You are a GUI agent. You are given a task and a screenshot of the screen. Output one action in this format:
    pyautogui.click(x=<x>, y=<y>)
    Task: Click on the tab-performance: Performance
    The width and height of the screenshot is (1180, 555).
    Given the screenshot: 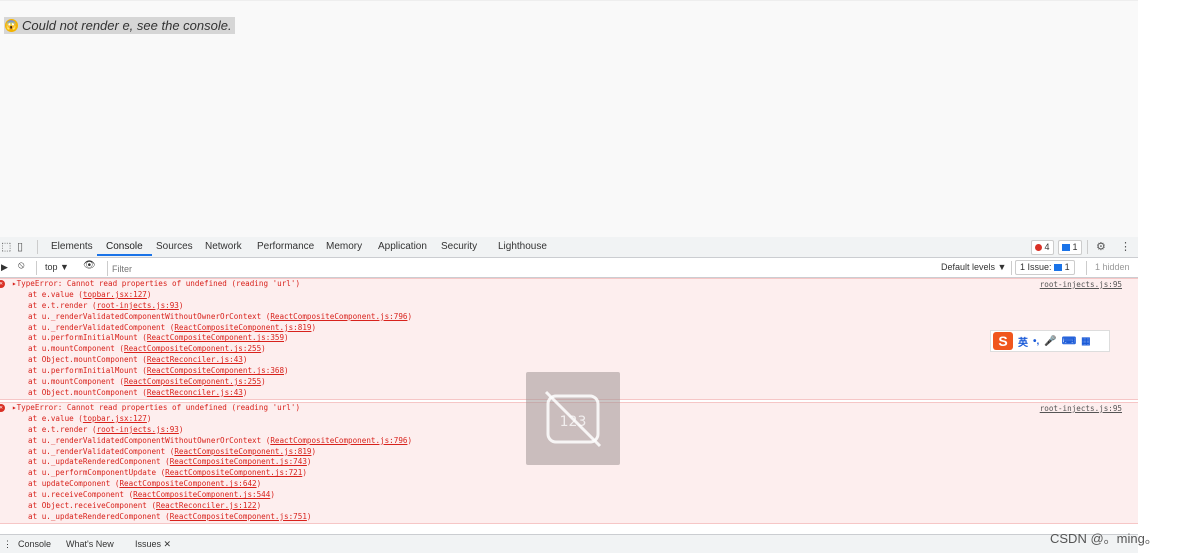 What is the action you would take?
    pyautogui.click(x=285, y=246)
    